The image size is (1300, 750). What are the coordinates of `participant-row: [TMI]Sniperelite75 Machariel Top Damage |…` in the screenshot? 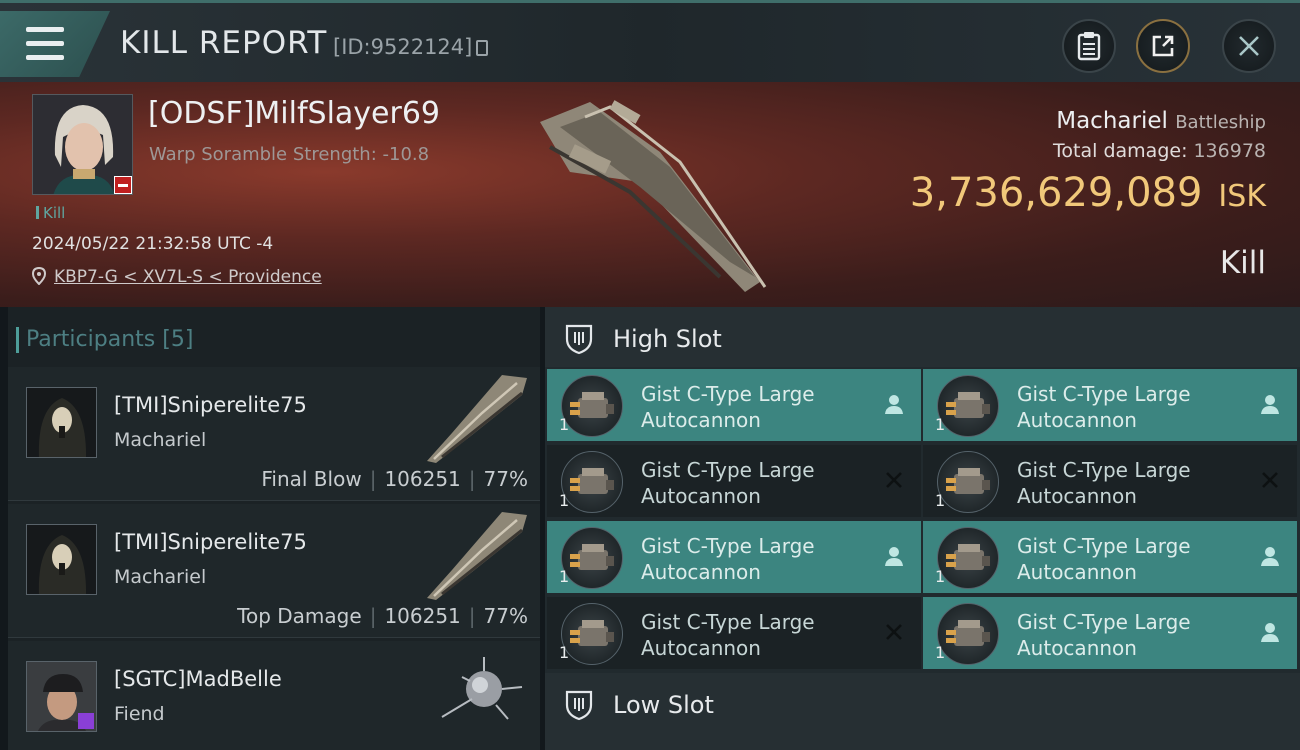 It's located at (274, 571).